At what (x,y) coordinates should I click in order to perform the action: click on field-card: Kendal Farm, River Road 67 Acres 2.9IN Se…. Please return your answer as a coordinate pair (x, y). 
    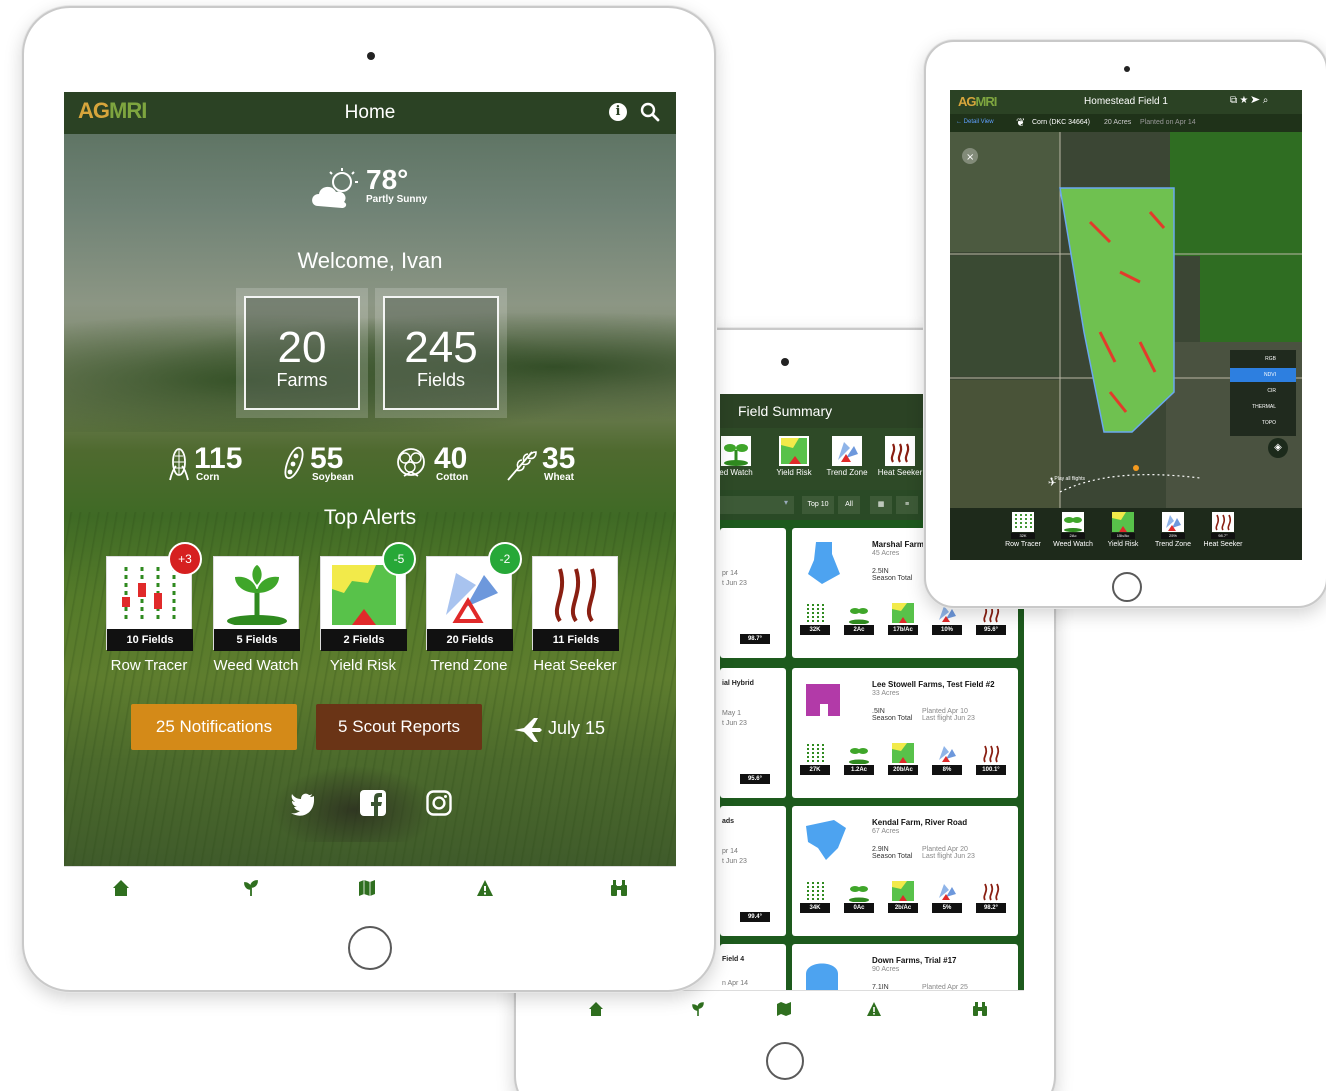
    Looking at the image, I should click on (905, 871).